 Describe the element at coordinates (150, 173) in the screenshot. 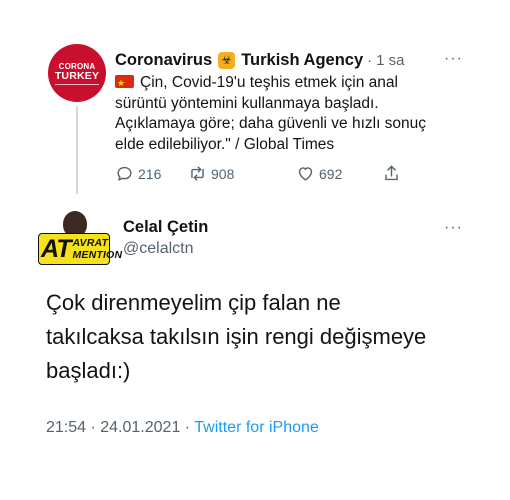

I see `reply-count: 216` at that location.